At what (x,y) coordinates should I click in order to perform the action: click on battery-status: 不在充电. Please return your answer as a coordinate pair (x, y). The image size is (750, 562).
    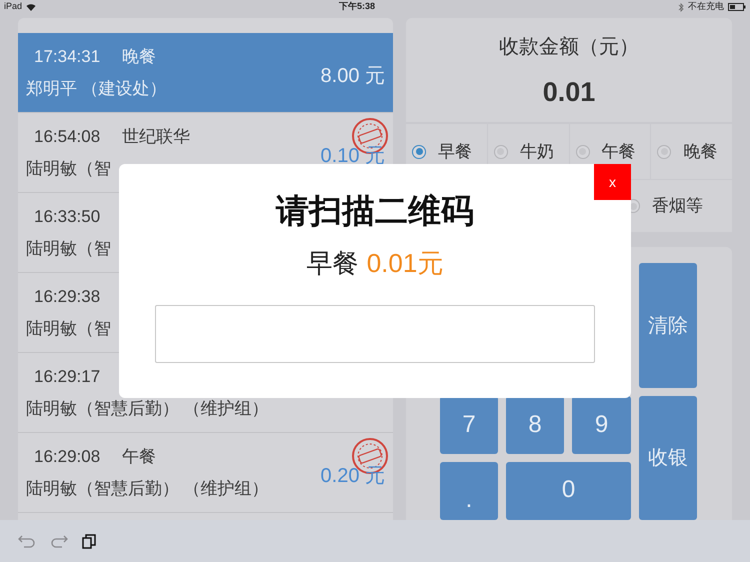
    Looking at the image, I should click on (706, 7).